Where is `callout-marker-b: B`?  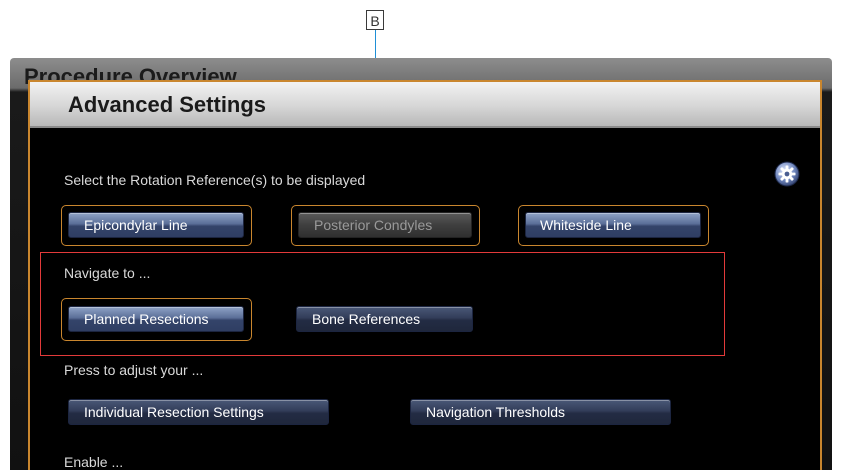
callout-marker-b: B is located at coordinates (375, 20).